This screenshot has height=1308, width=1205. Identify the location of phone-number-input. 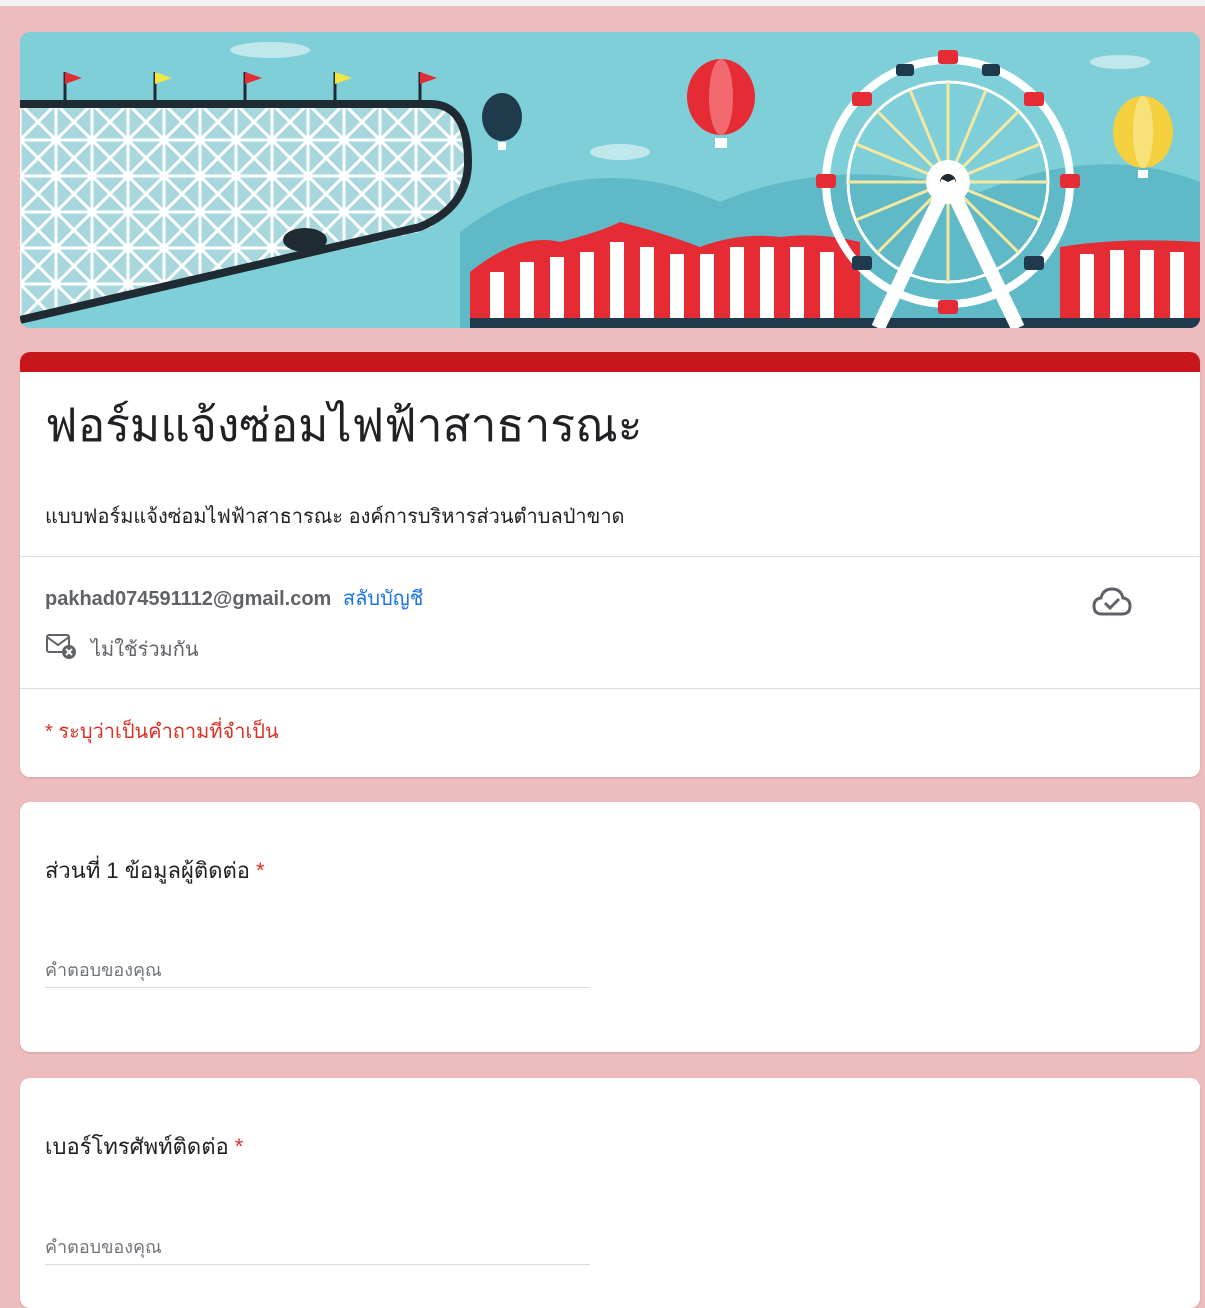
(317, 1247).